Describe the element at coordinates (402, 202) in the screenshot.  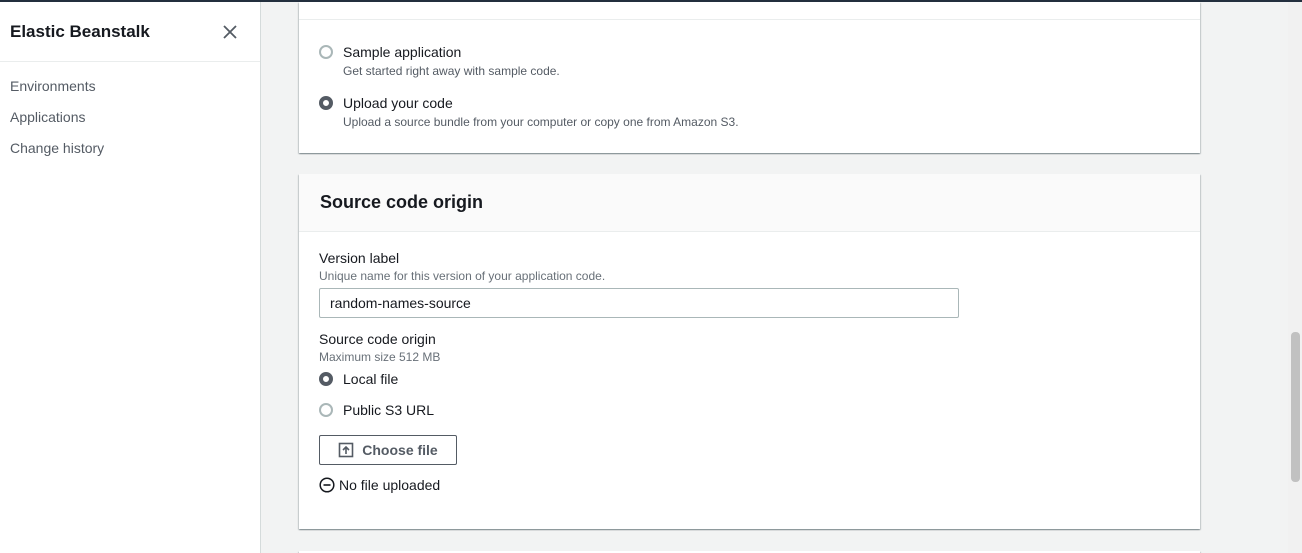
I see `card-title: Source code origin` at that location.